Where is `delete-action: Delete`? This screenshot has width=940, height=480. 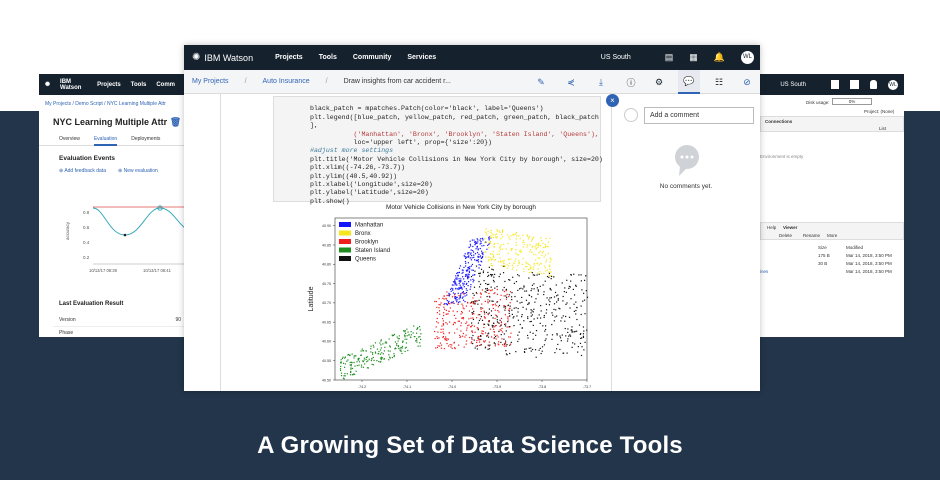
delete-action: Delete is located at coordinates (785, 235).